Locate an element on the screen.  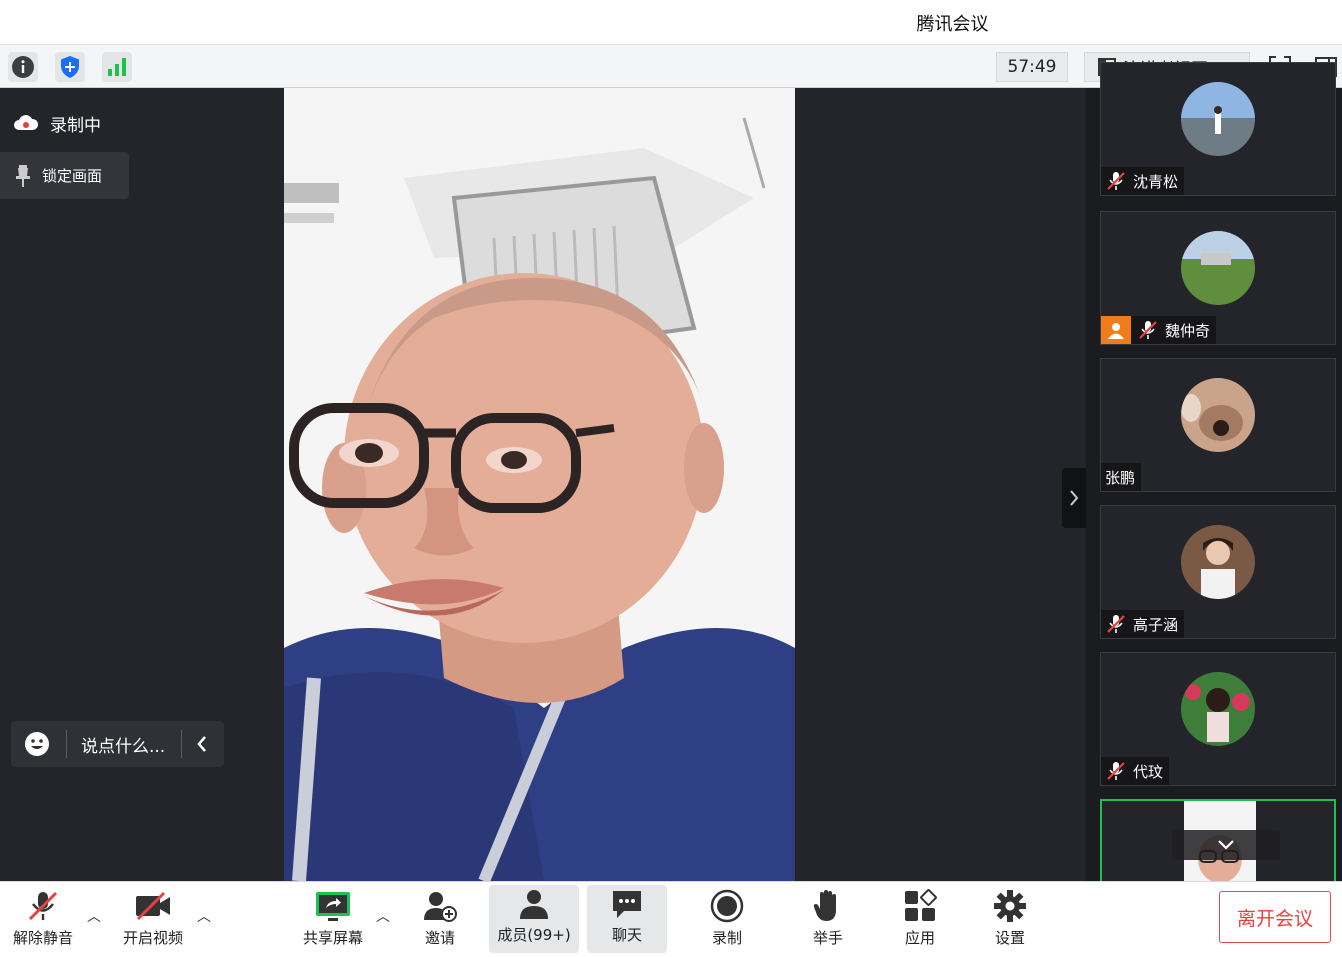
chat-label: 聊天 is located at coordinates (626, 935).